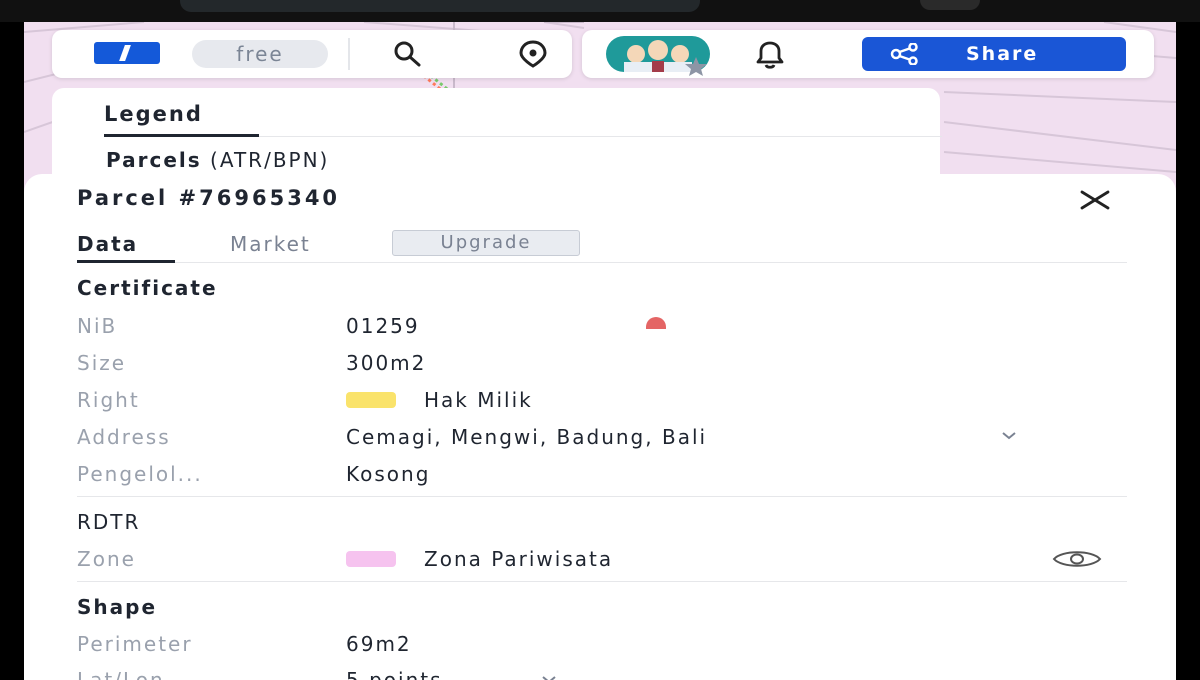 The image size is (1200, 680). Describe the element at coordinates (388, 474) in the screenshot. I see `pengelola-value: Kosong` at that location.